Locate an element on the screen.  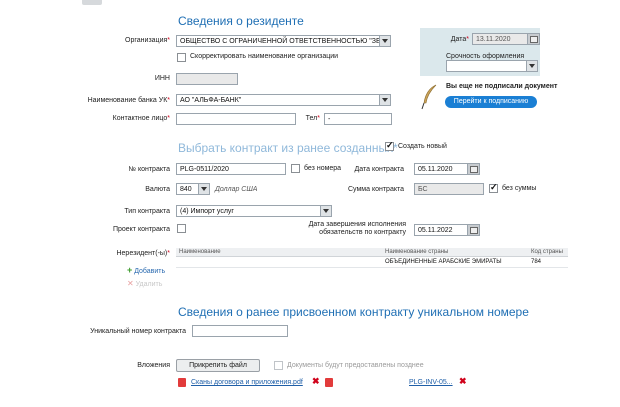
no-sum-checkbox is located at coordinates (493, 187).